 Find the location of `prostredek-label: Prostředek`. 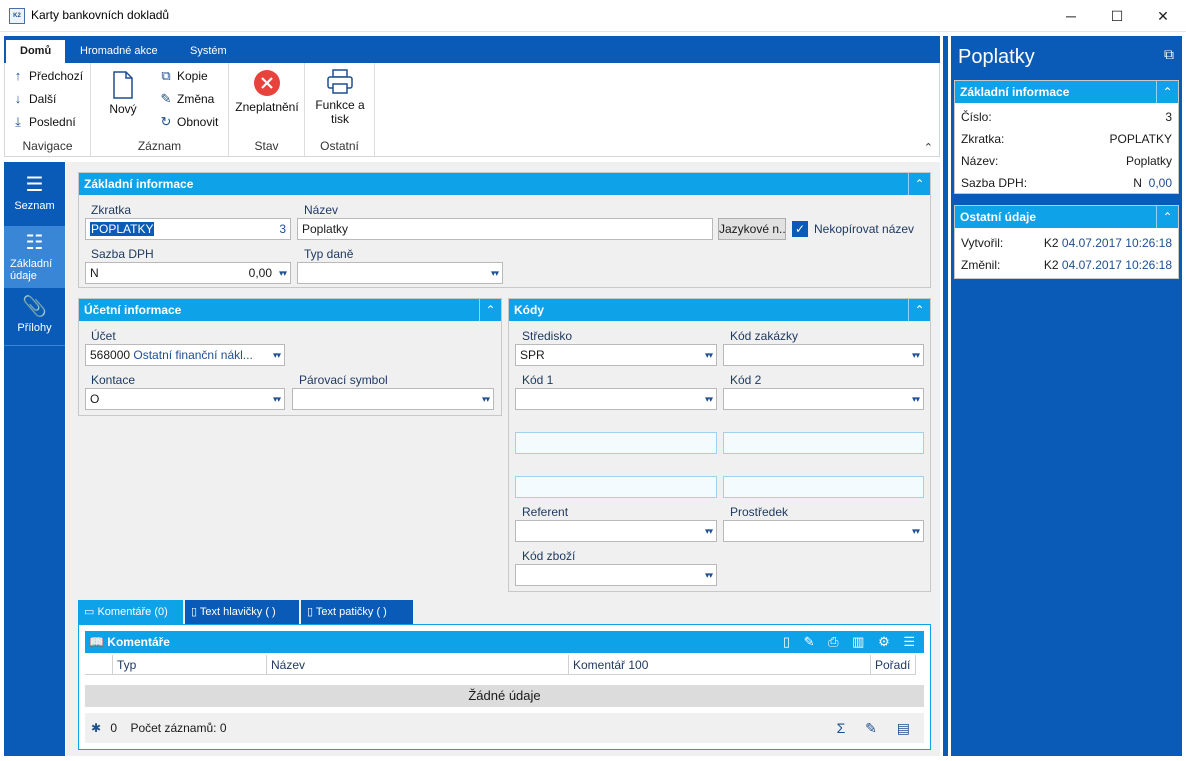

prostredek-label: Prostředek is located at coordinates (759, 512).